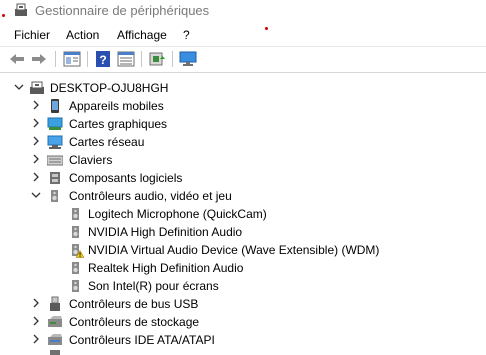 The image size is (486, 355). I want to click on device-manager-icon, so click(21, 9).